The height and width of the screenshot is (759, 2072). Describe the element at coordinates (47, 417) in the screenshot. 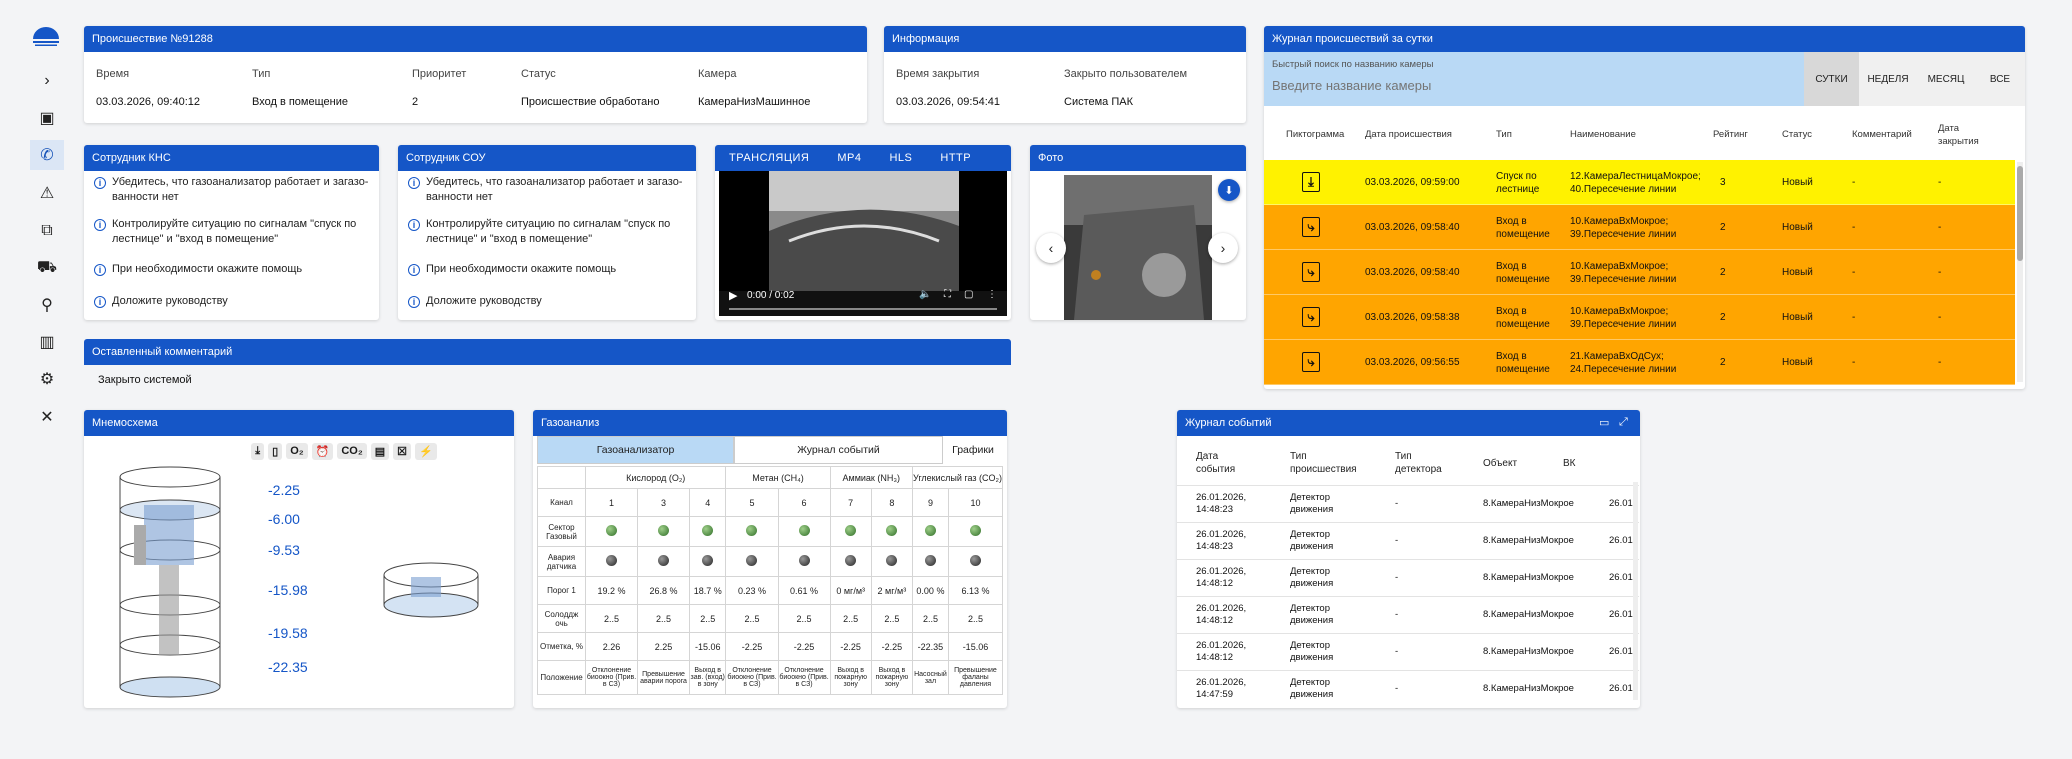

I see `tools-icon: ✕` at that location.